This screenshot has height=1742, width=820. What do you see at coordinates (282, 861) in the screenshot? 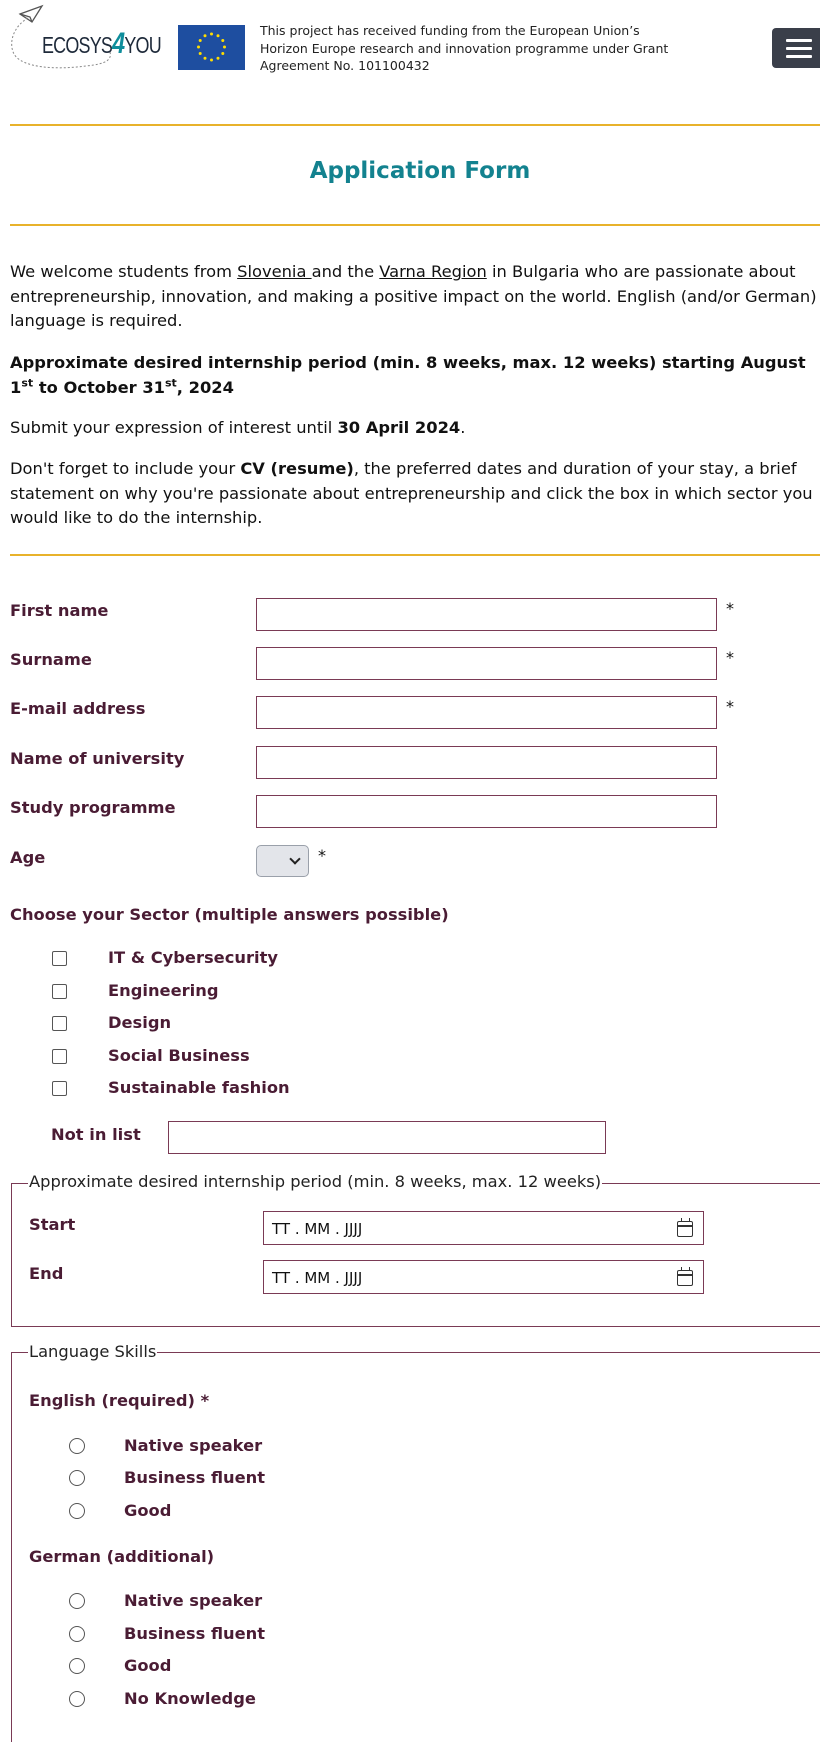
I see `age-select` at bounding box center [282, 861].